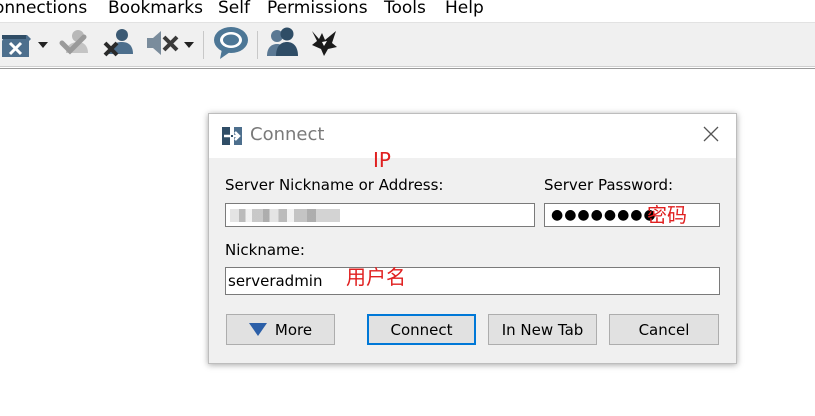 The image size is (815, 416). Describe the element at coordinates (43, 9) in the screenshot. I see `menu-connections: onnections` at that location.